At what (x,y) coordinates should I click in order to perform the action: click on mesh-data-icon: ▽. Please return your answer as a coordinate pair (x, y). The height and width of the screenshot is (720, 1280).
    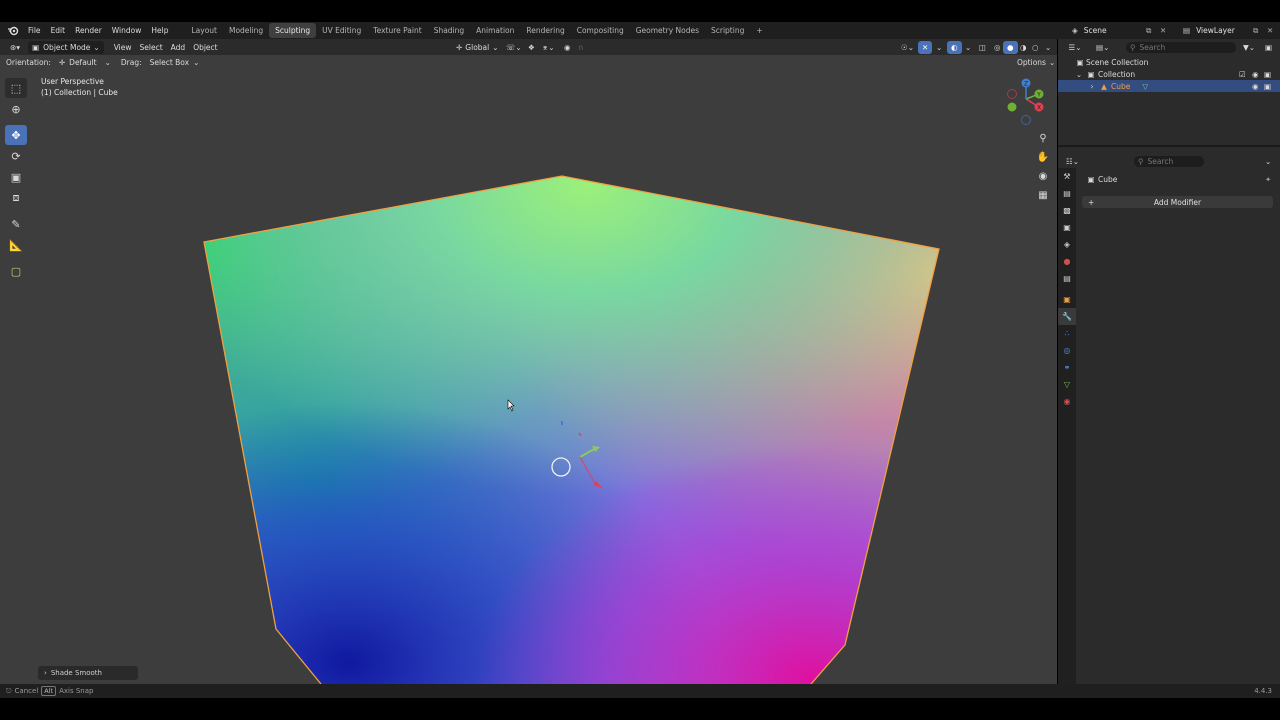
    Looking at the image, I should click on (1145, 86).